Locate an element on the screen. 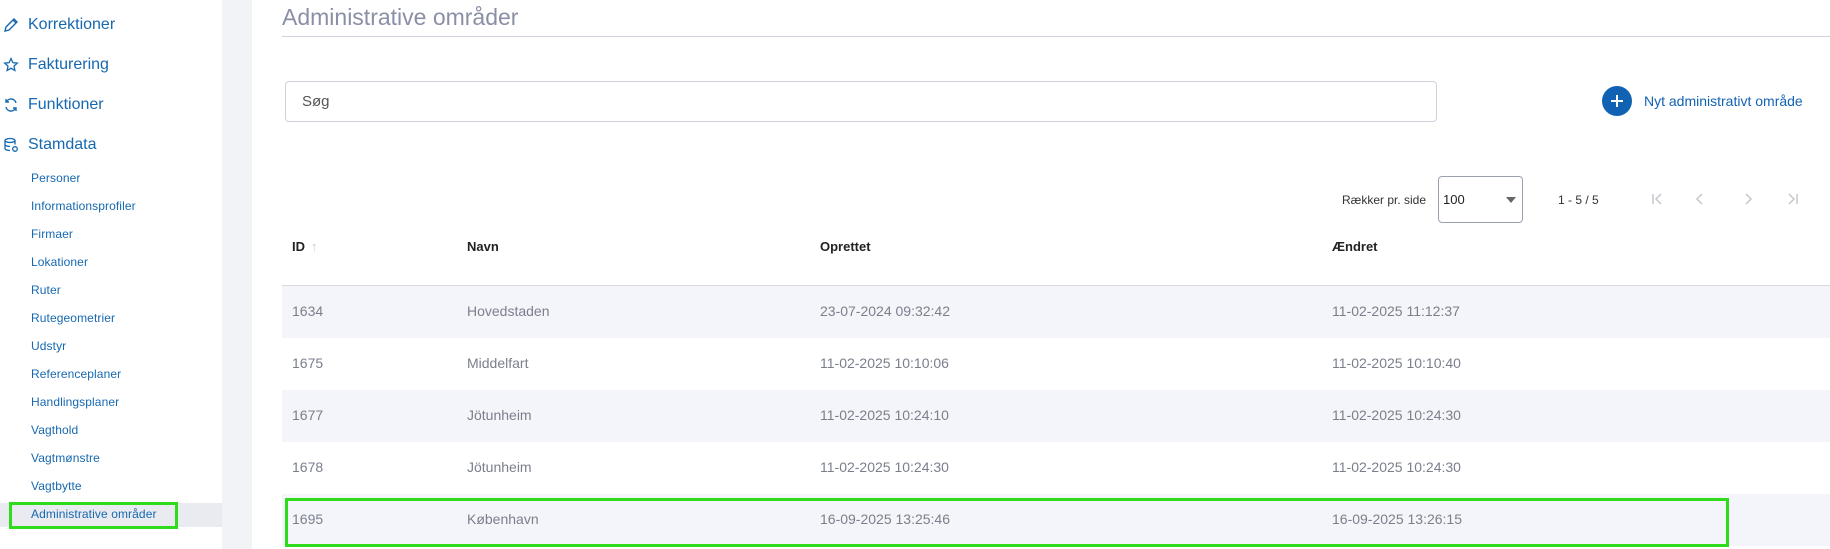 This screenshot has height=549, width=1830. refresh-icon is located at coordinates (11, 105).